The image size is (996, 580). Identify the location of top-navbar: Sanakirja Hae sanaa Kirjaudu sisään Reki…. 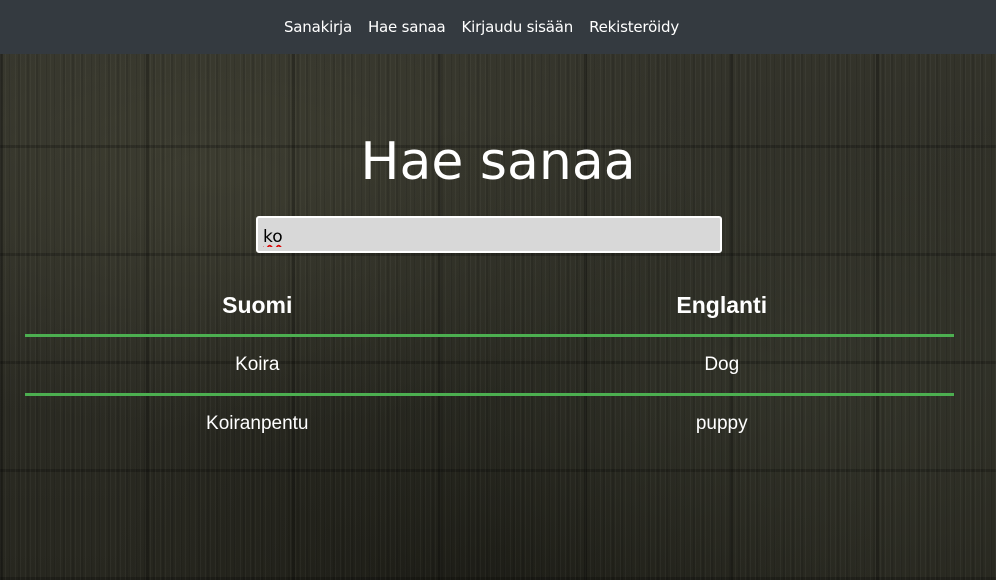
(498, 27).